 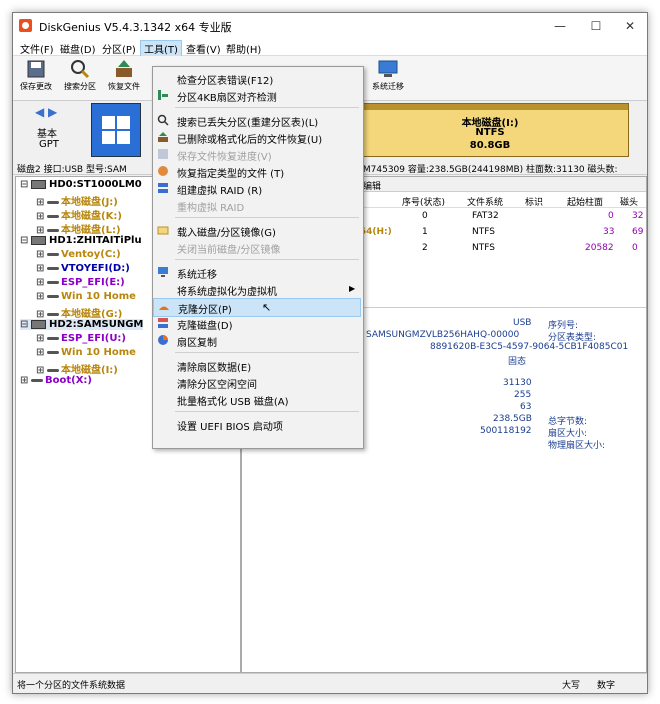 I want to click on submenu-arrow-icon: ▶, so click(x=352, y=288).